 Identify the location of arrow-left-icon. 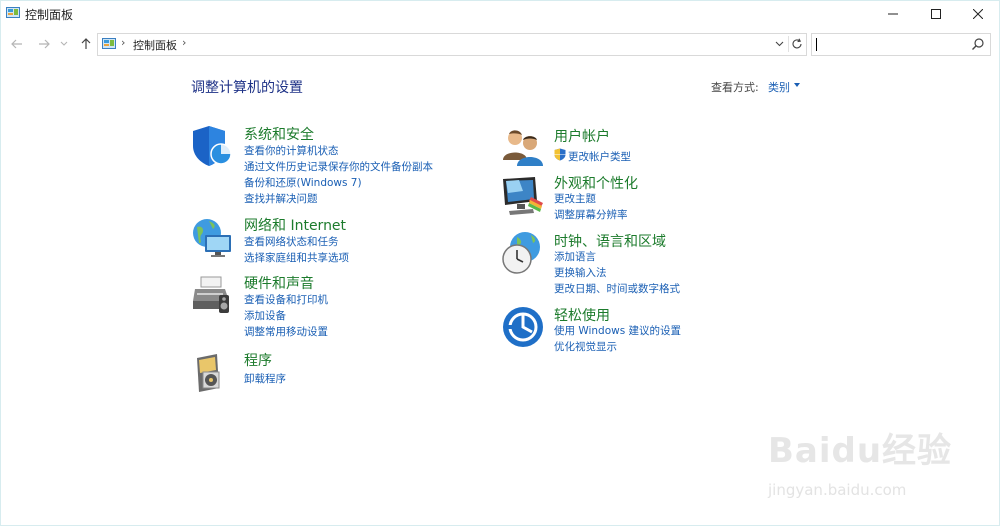
(16, 44).